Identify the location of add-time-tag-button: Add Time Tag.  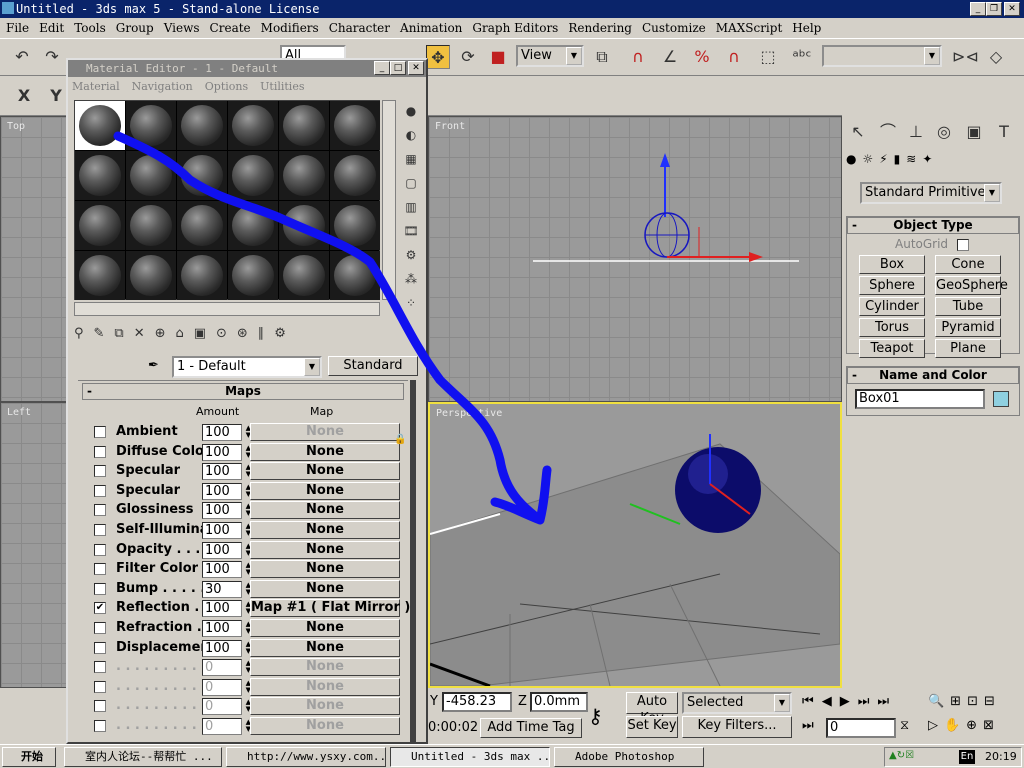
(531, 728).